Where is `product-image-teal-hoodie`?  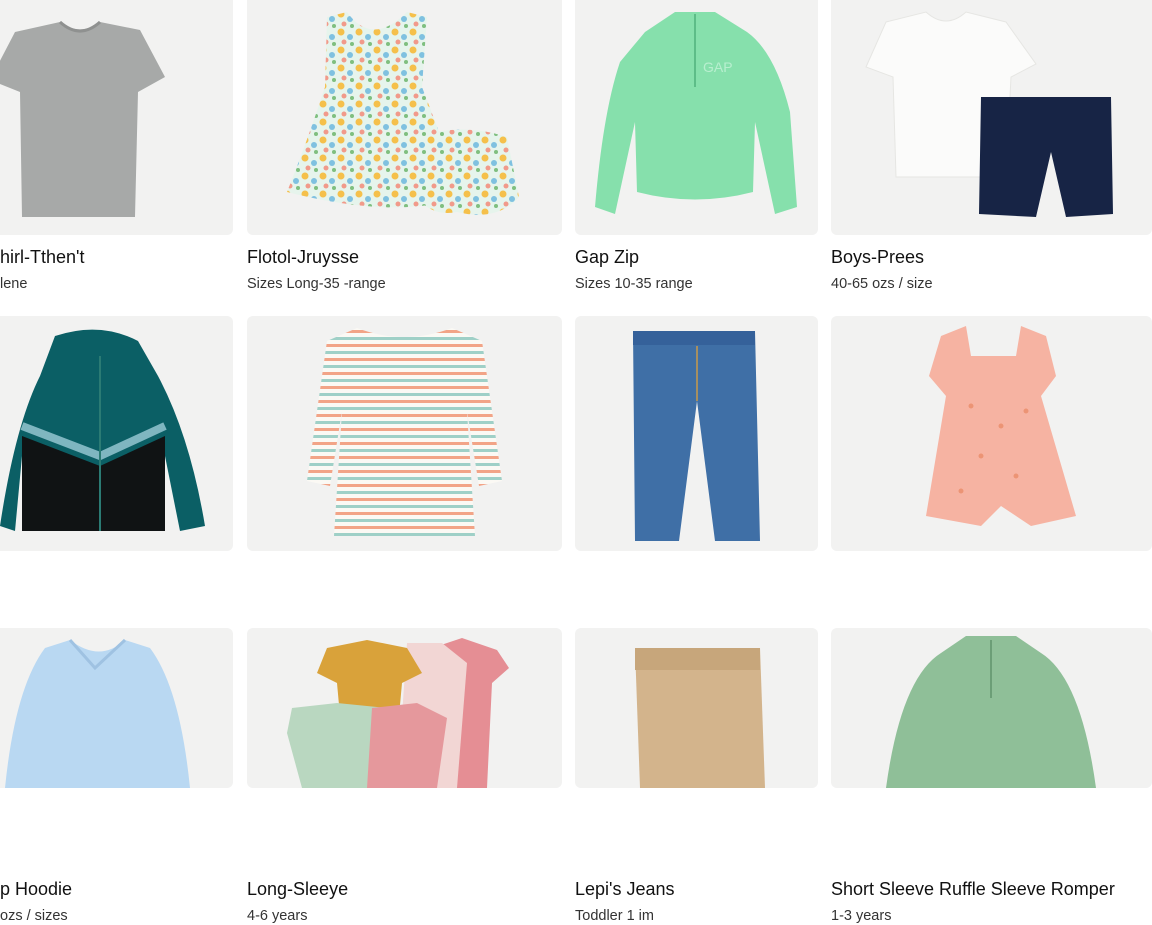
product-image-teal-hoodie is located at coordinates (116, 433).